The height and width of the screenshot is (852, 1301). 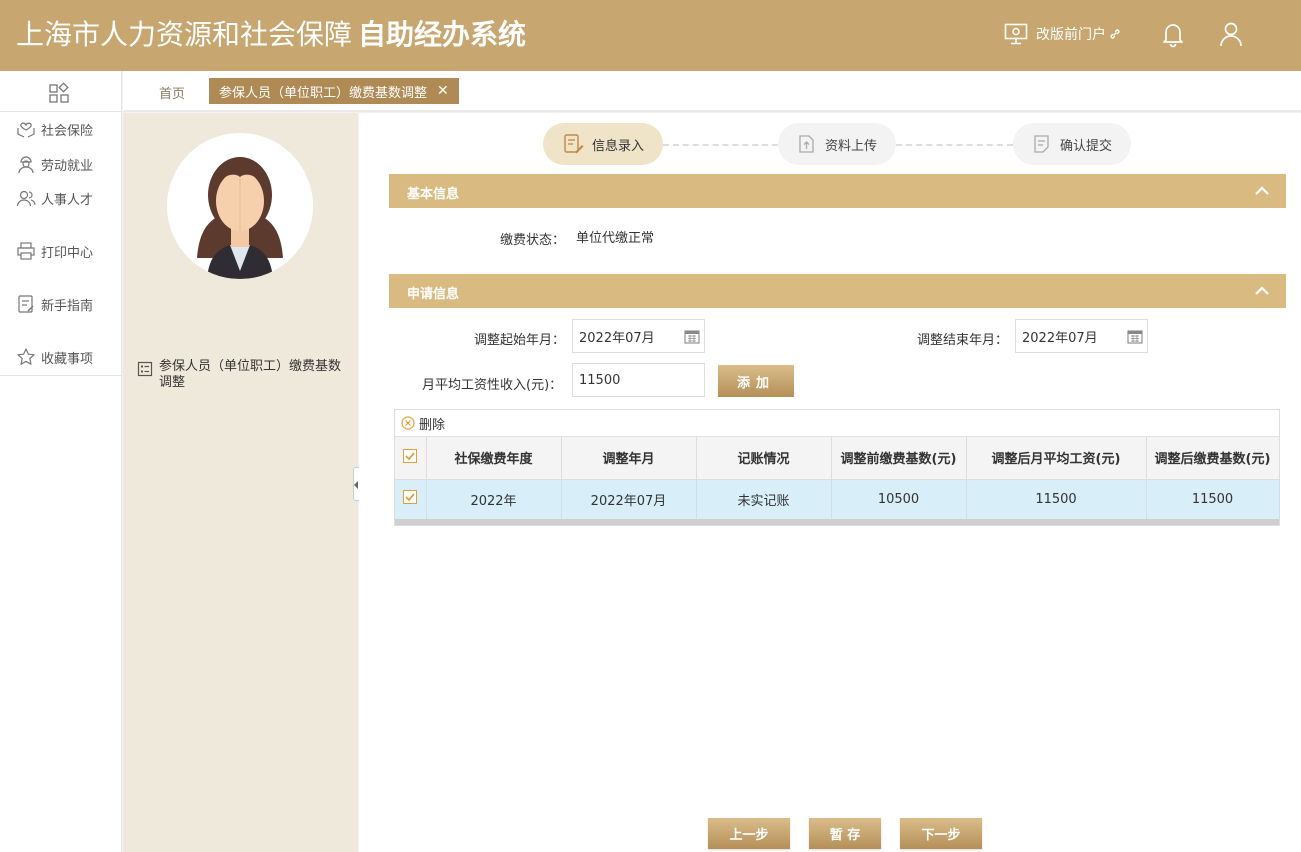 I want to click on star-icon, so click(x=26, y=356).